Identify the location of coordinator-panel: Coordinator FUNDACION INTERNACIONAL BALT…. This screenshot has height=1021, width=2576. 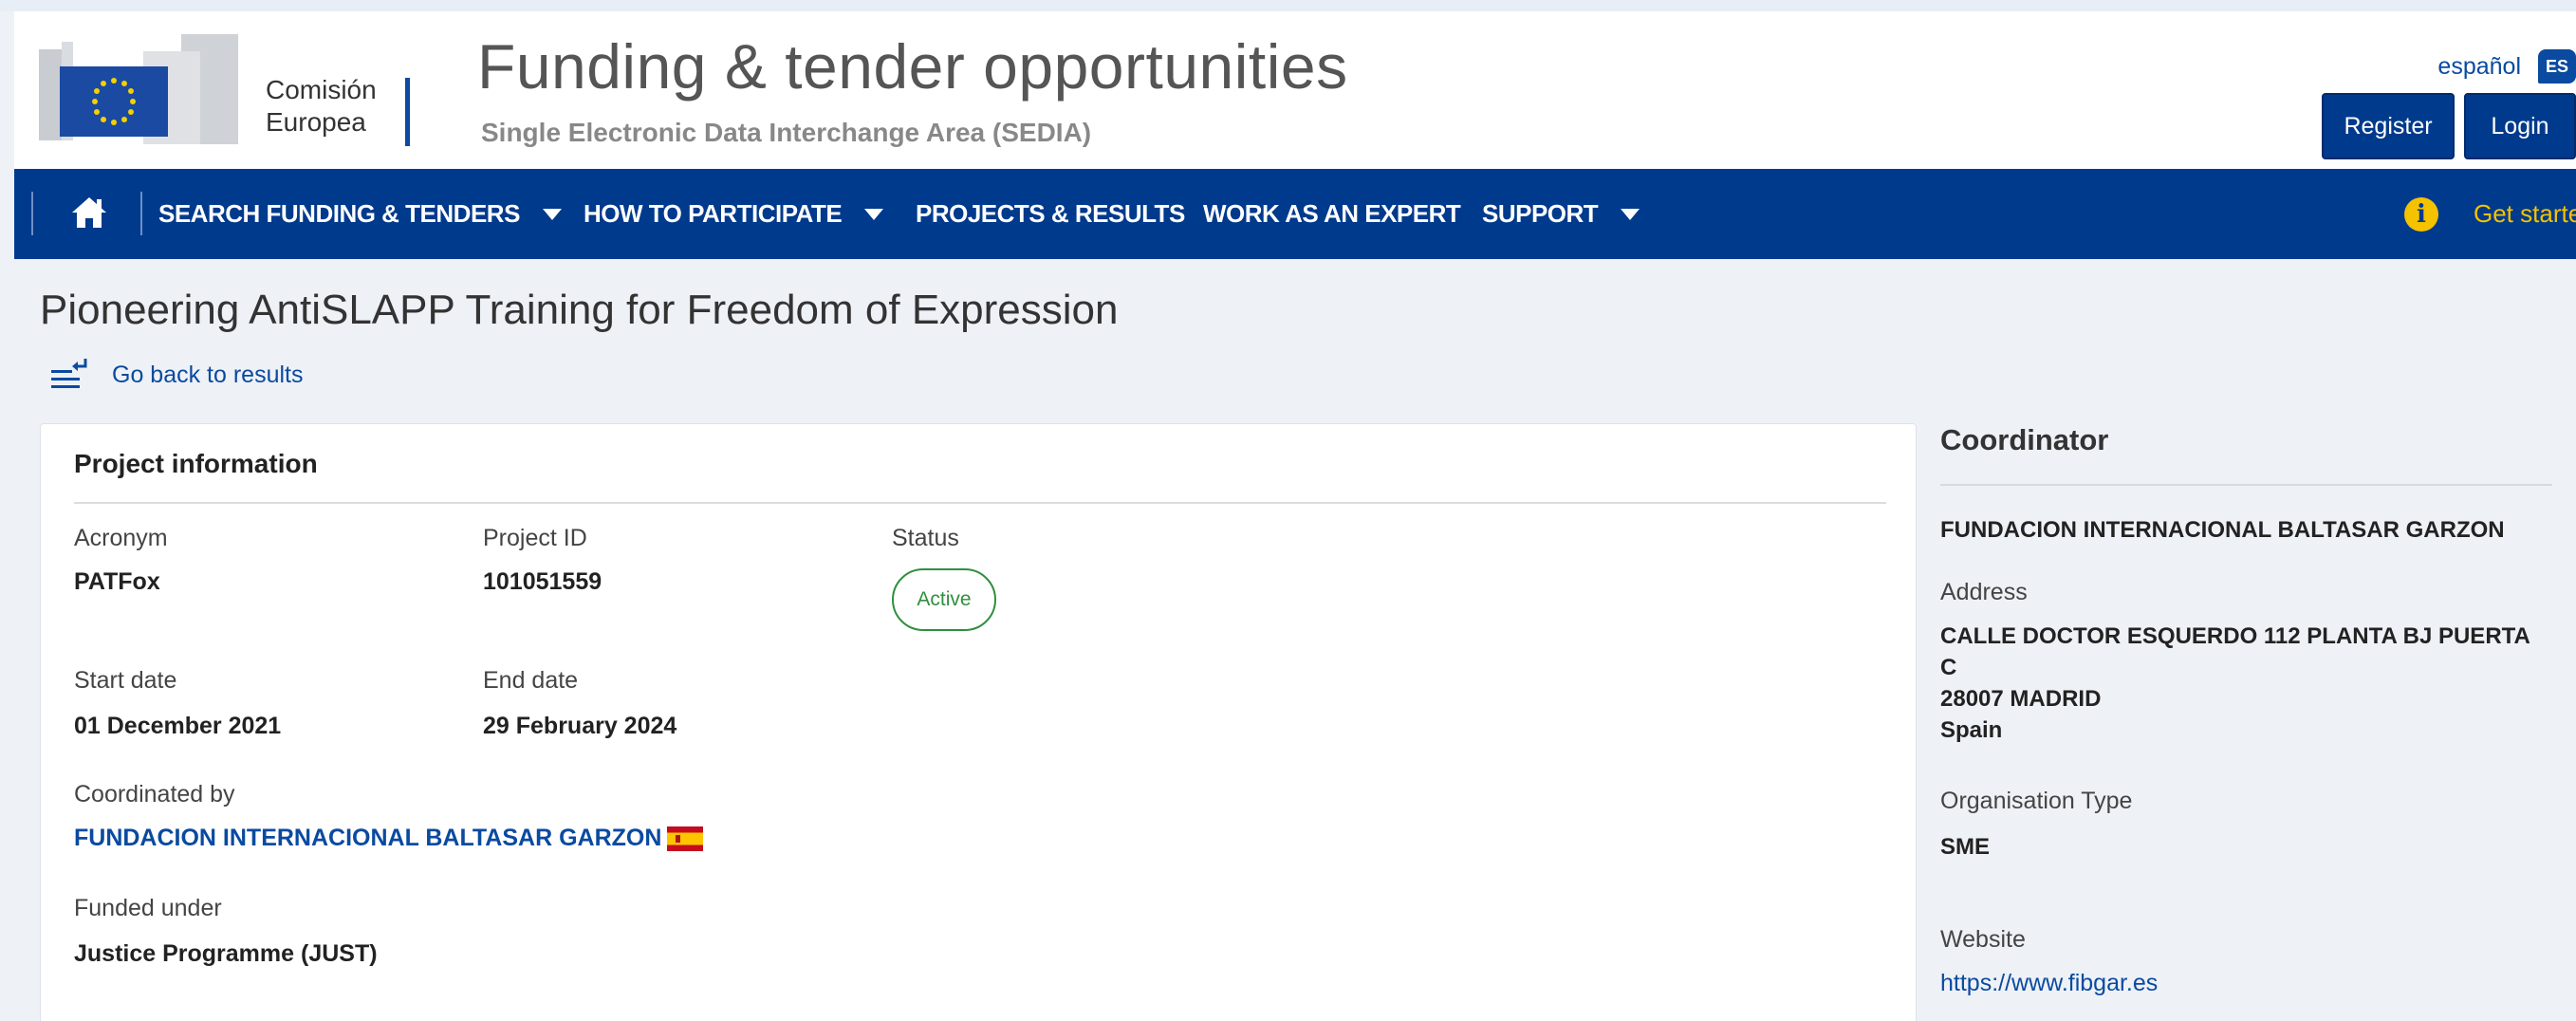
(2258, 722).